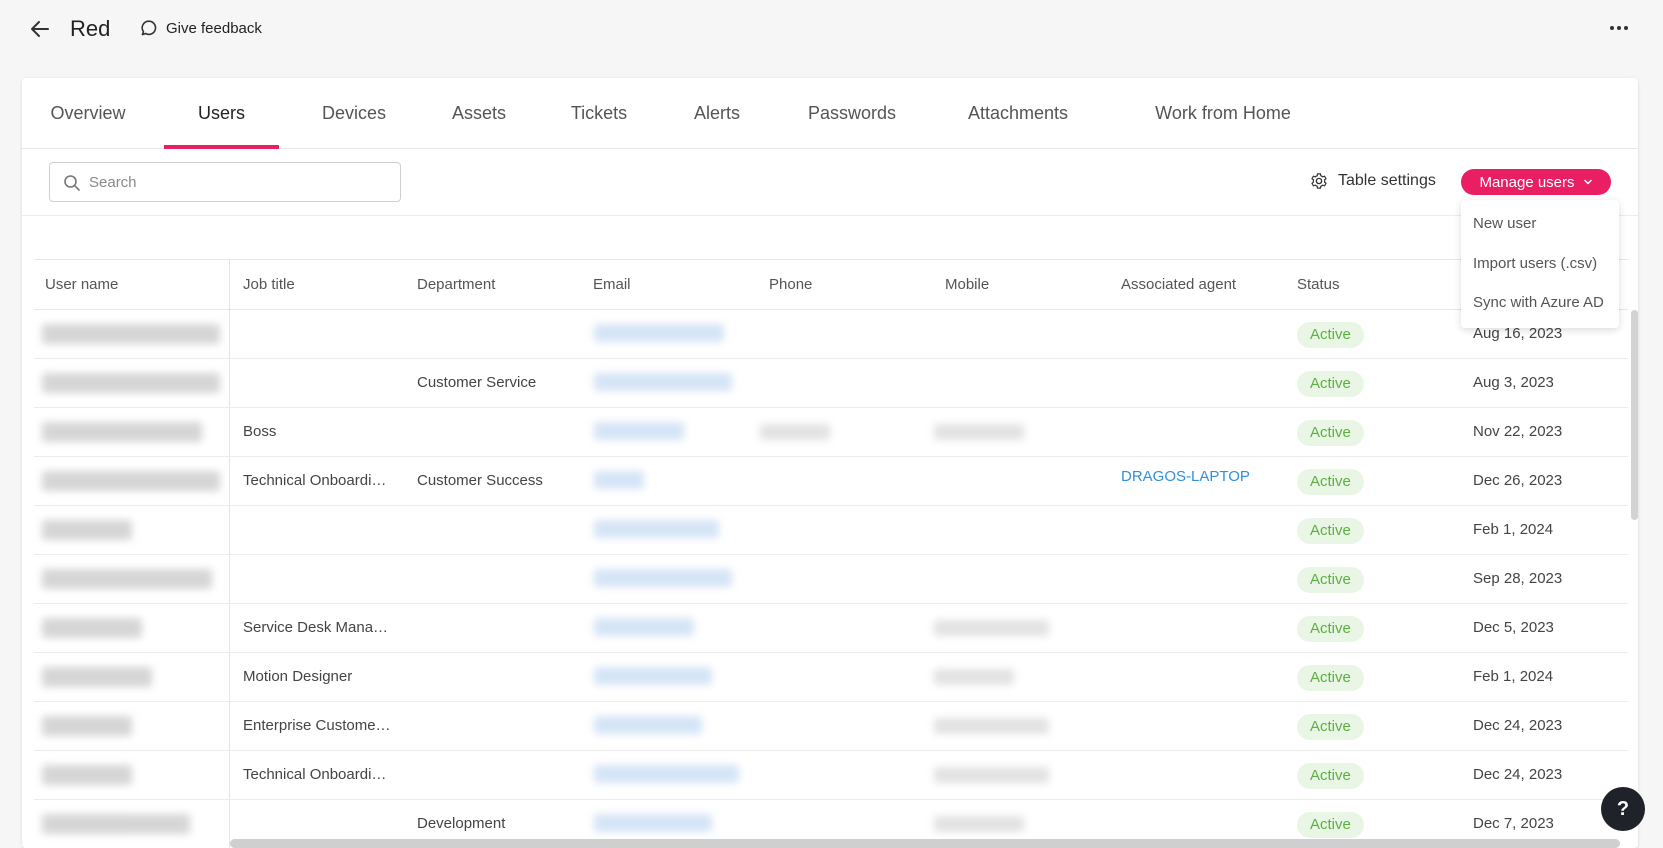  Describe the element at coordinates (269, 284) in the screenshot. I see `column-header-job-title: Job title` at that location.